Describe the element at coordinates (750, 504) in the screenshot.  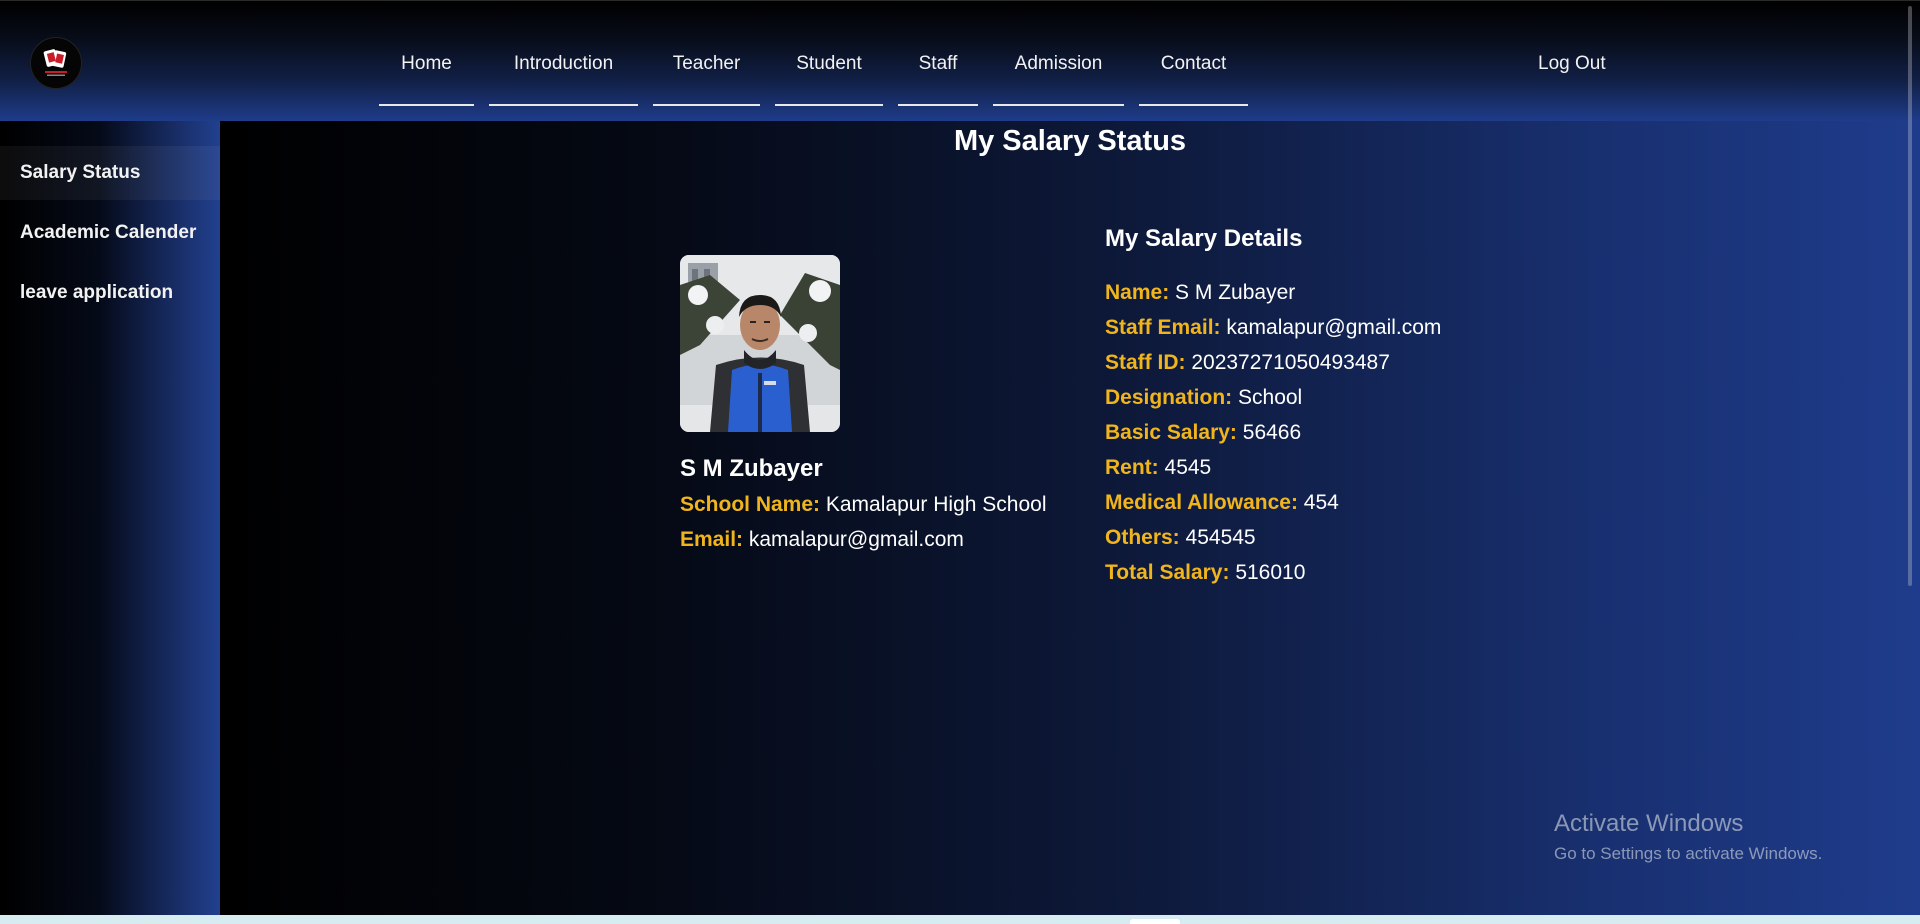
I see `school-name-label: School Name:` at that location.